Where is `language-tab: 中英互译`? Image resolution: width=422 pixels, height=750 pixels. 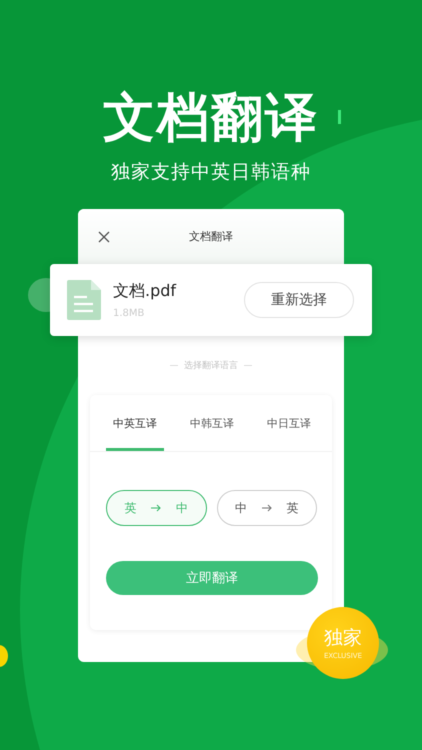
language-tab: 中英互译 is located at coordinates (135, 423).